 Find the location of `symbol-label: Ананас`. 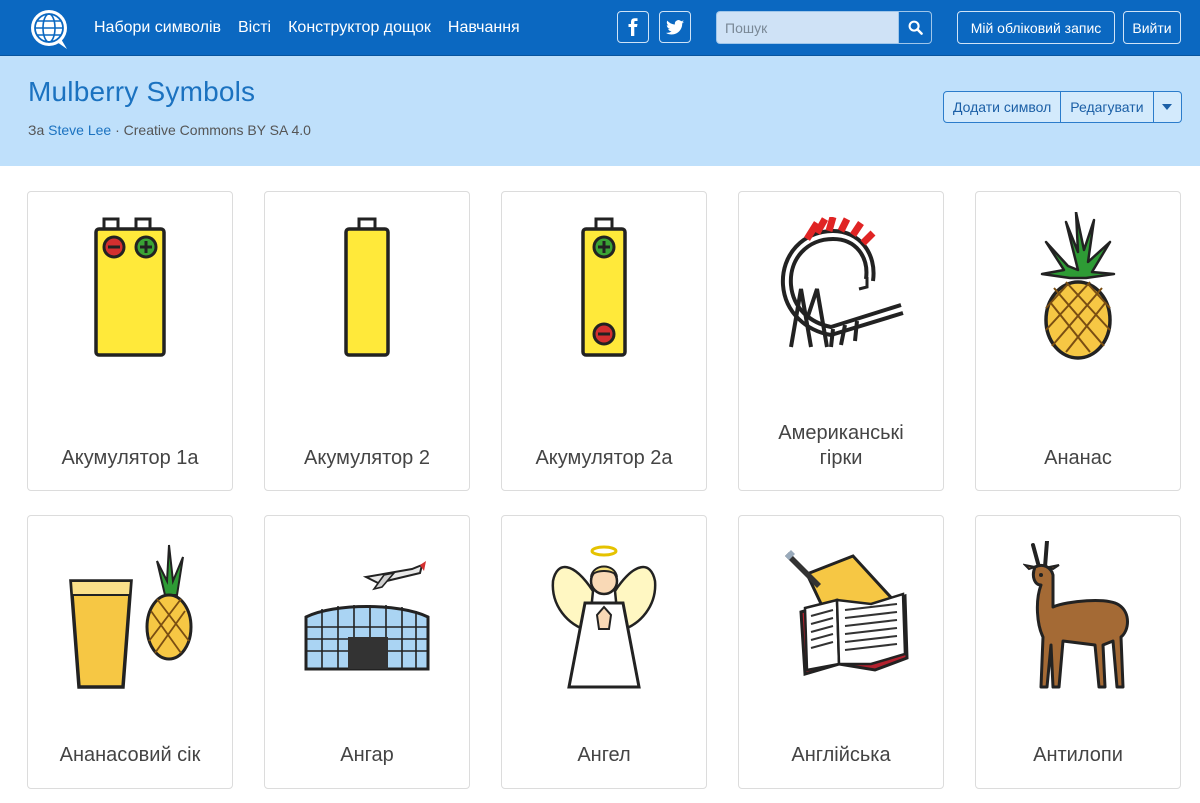

symbol-label: Ананас is located at coordinates (1078, 458).